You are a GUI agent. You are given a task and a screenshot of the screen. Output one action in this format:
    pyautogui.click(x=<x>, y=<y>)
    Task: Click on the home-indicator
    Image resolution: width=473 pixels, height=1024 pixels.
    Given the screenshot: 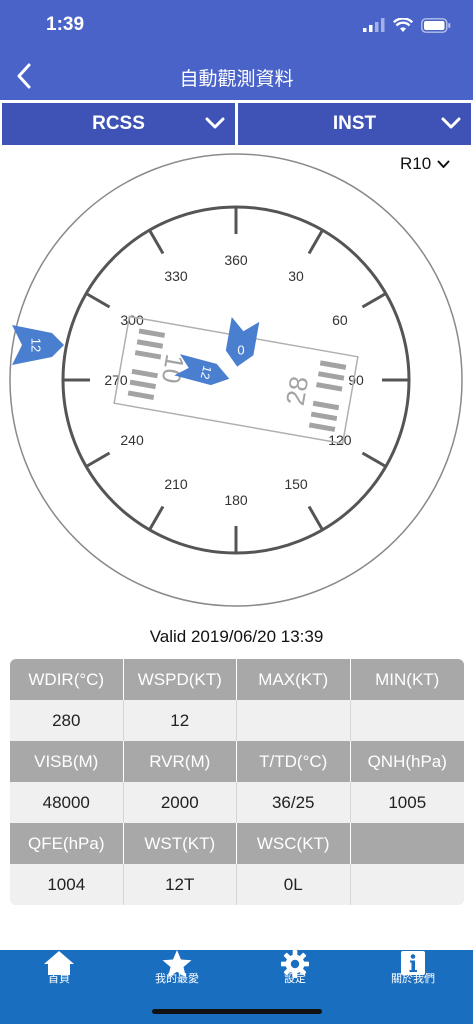 What is the action you would take?
    pyautogui.click(x=237, y=1011)
    